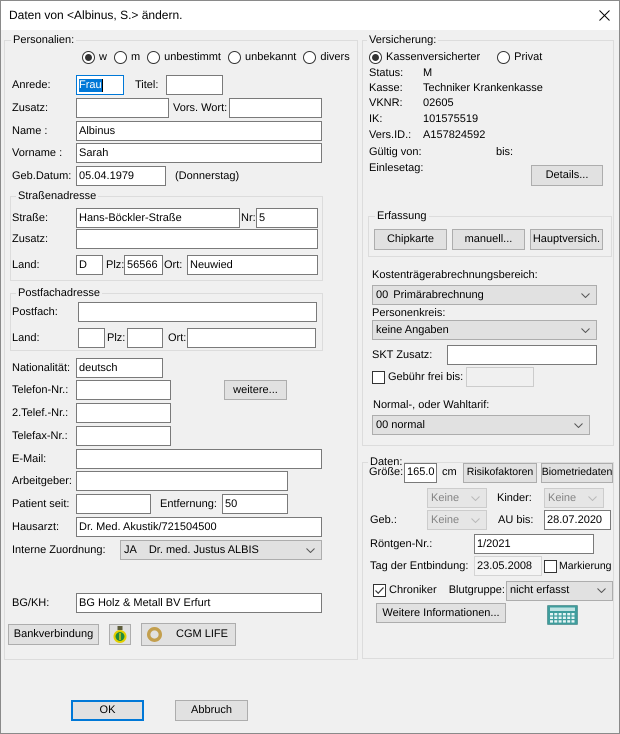  I want to click on xray-number-field: 1/2021, so click(534, 544).